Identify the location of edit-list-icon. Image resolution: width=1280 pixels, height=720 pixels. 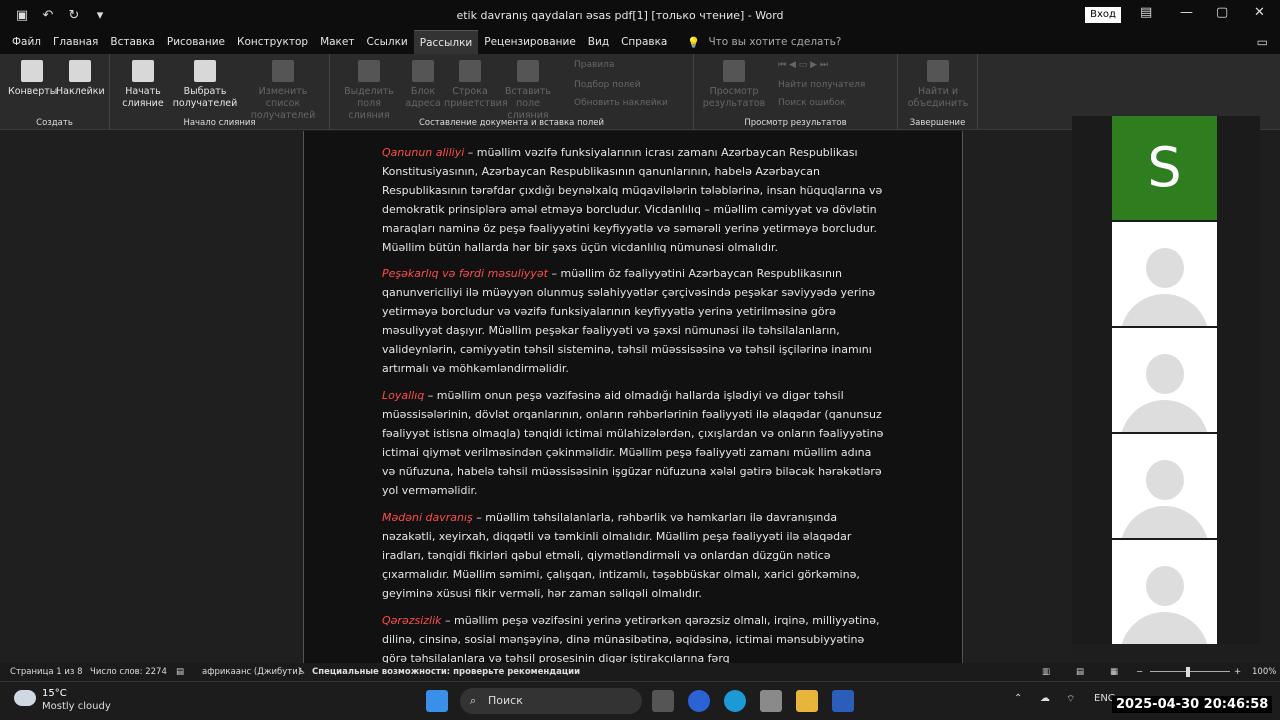
(283, 71).